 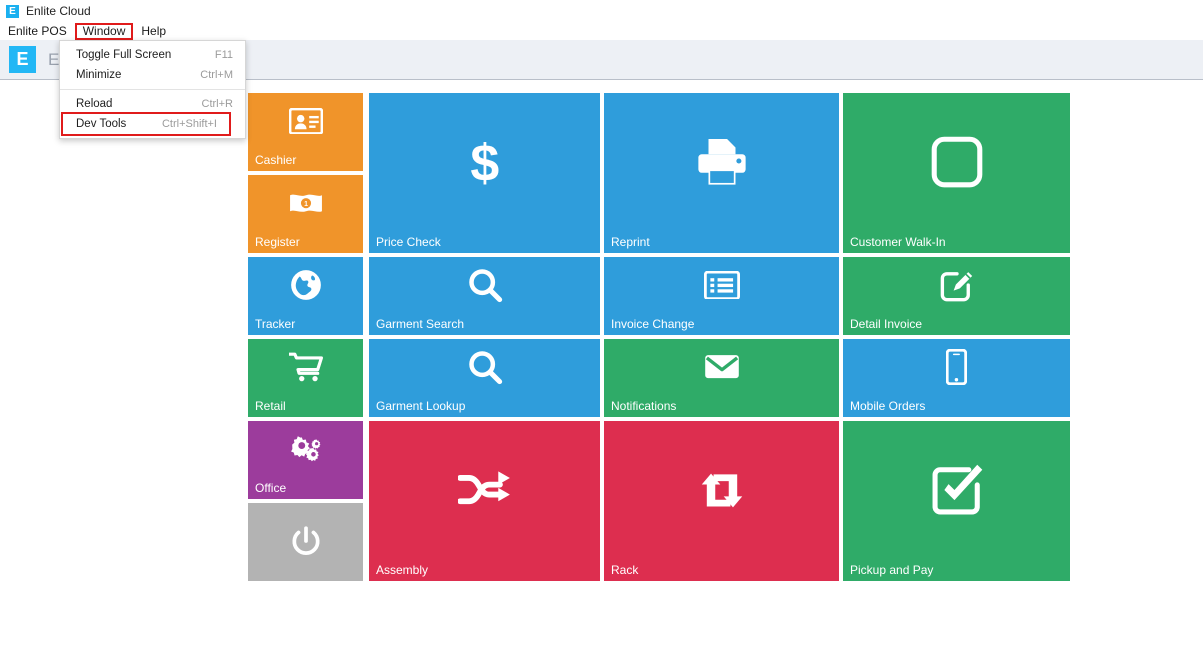 What do you see at coordinates (625, 570) in the screenshot?
I see `tile-label: Rack` at bounding box center [625, 570].